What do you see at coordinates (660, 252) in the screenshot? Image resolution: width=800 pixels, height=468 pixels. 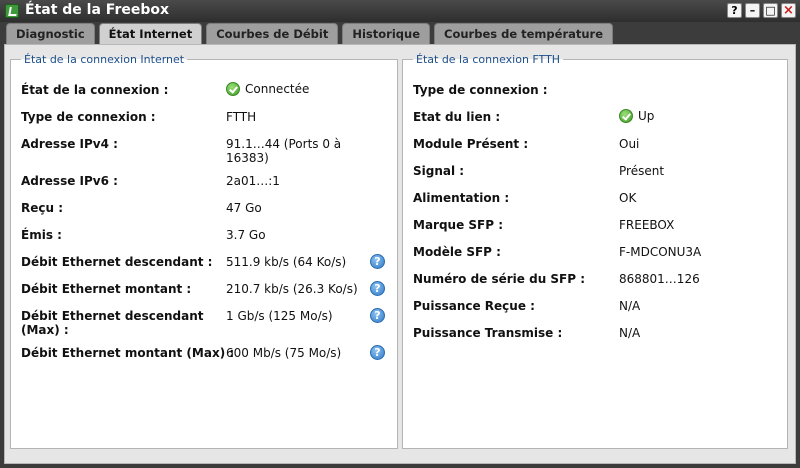 I see `sfp-model-value: F-MDCONU3A` at bounding box center [660, 252].